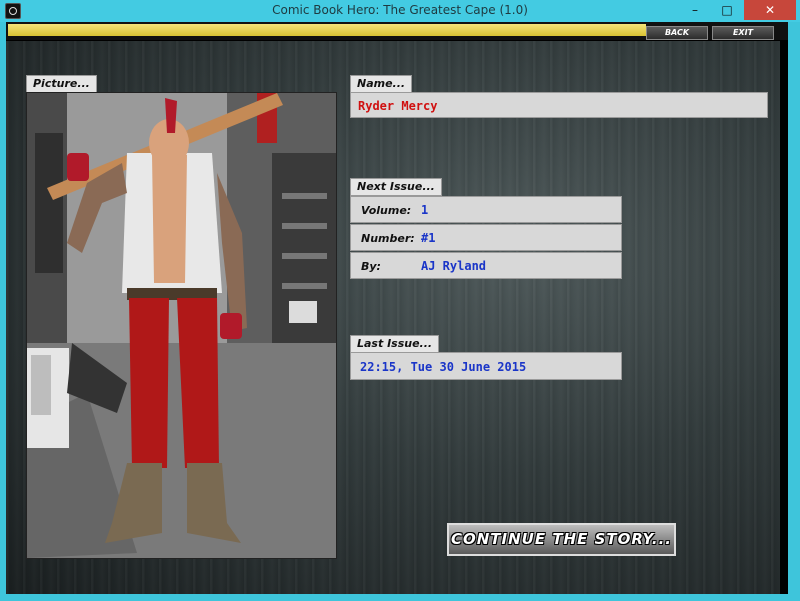 This screenshot has height=601, width=800. I want to click on maximize-button: □, so click(727, 10).